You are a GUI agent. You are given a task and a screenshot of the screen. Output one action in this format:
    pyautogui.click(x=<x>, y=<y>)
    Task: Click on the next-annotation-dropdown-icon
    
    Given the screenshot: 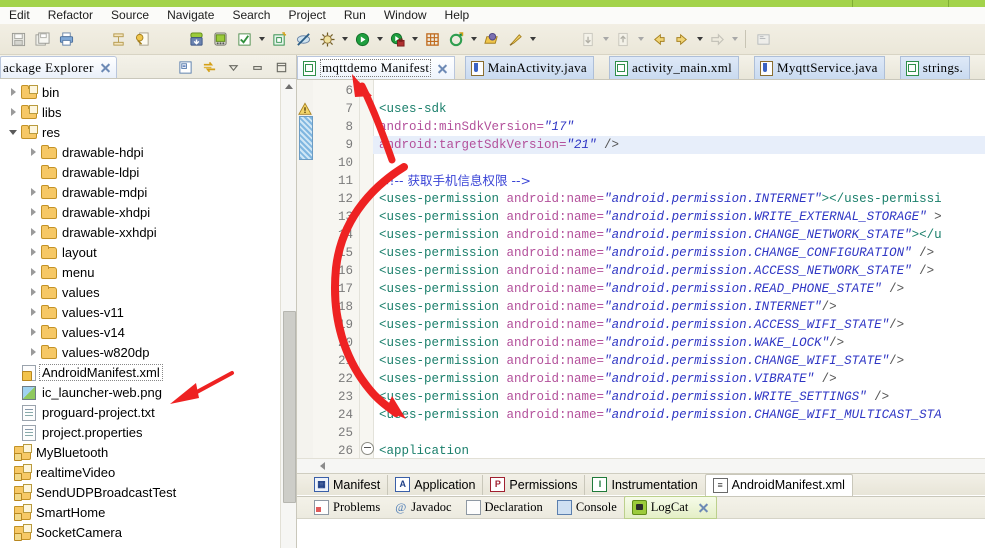 What is the action you would take?
    pyautogui.click(x=605, y=39)
    